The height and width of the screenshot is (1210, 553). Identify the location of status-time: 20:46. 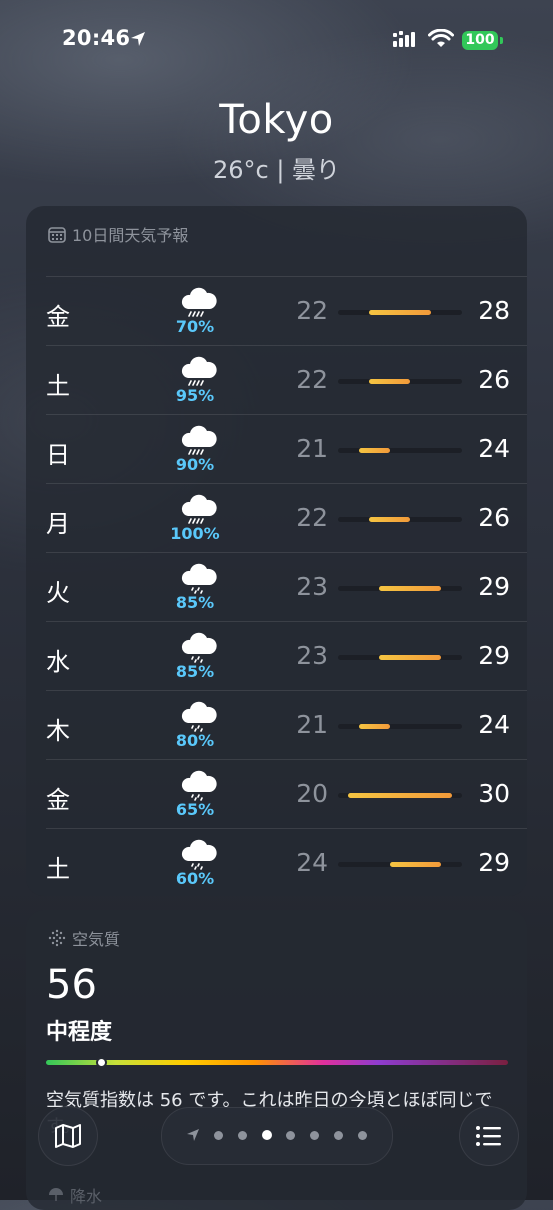
(96, 38).